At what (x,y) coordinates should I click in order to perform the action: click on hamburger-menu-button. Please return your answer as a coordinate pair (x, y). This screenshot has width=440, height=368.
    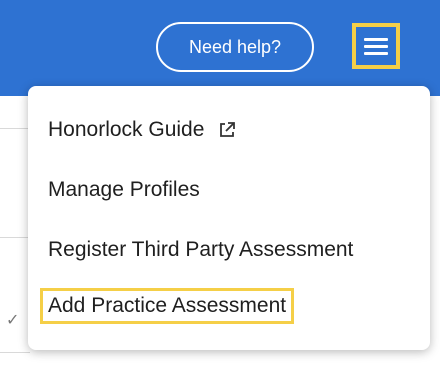
    Looking at the image, I should click on (376, 46).